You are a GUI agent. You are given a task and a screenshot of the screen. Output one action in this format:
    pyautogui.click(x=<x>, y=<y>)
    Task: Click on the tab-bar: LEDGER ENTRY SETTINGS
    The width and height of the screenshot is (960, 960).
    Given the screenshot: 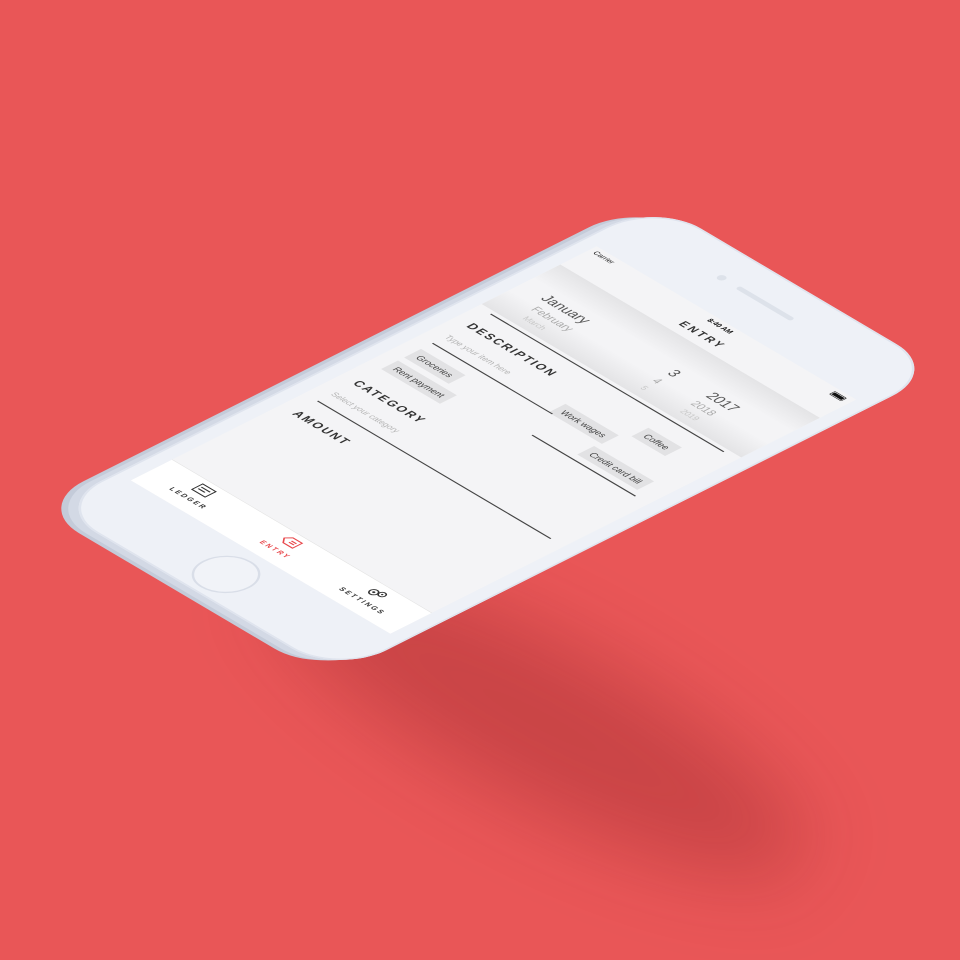 What is the action you would take?
    pyautogui.click(x=281, y=546)
    